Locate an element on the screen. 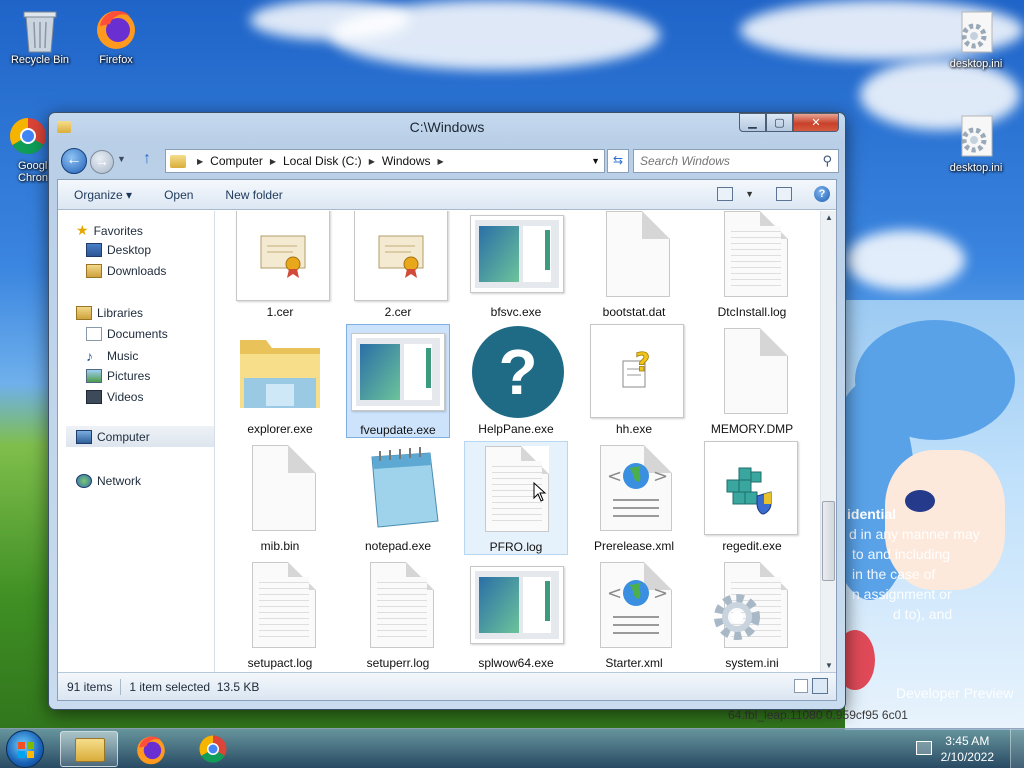 This screenshot has width=1024, height=768. file-name: bfsvc.exe is located at coordinates (516, 312).